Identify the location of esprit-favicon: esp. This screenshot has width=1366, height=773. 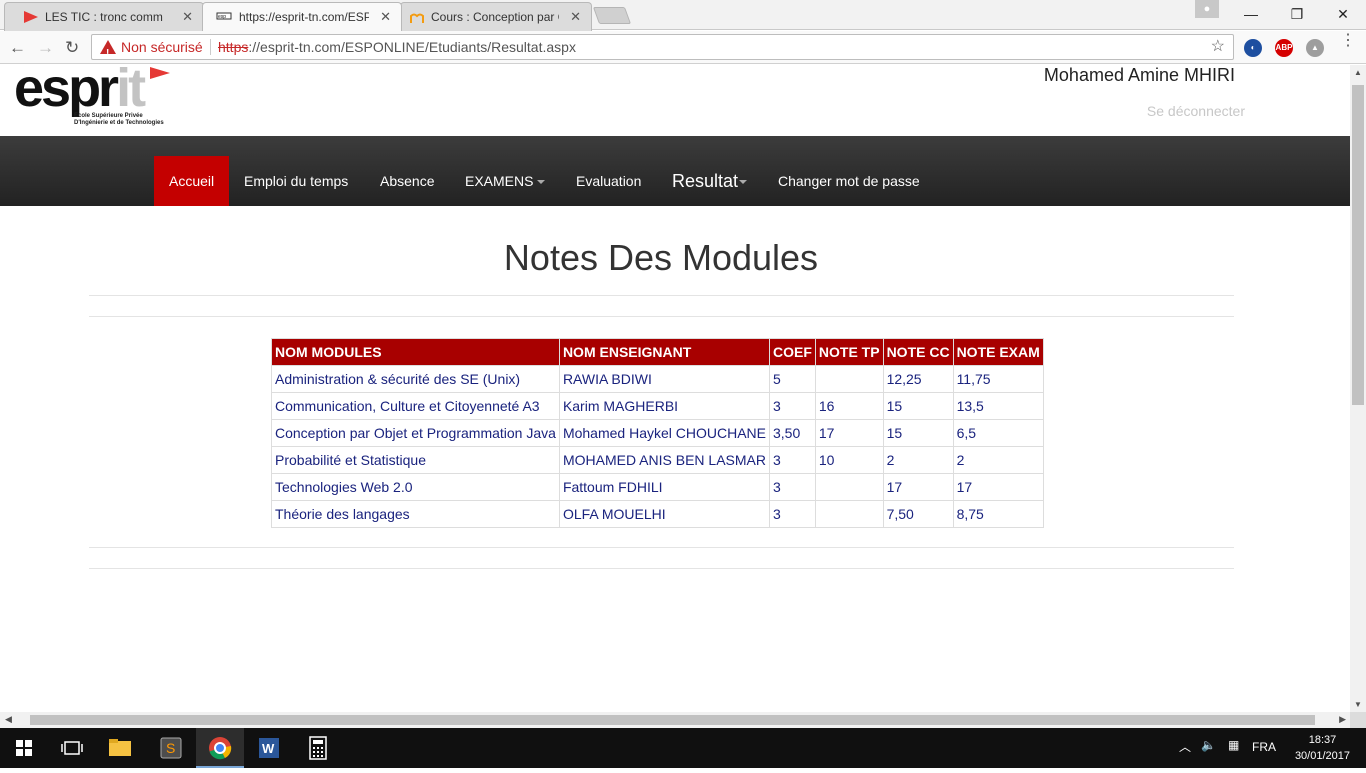
(224, 16).